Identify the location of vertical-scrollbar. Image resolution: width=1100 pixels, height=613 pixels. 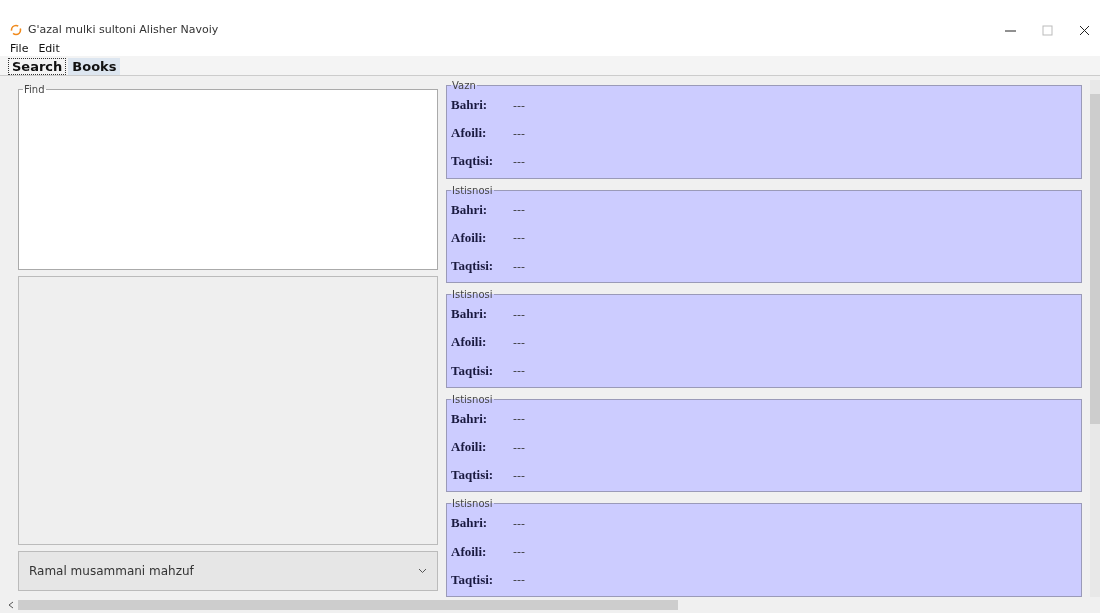
(1095, 338).